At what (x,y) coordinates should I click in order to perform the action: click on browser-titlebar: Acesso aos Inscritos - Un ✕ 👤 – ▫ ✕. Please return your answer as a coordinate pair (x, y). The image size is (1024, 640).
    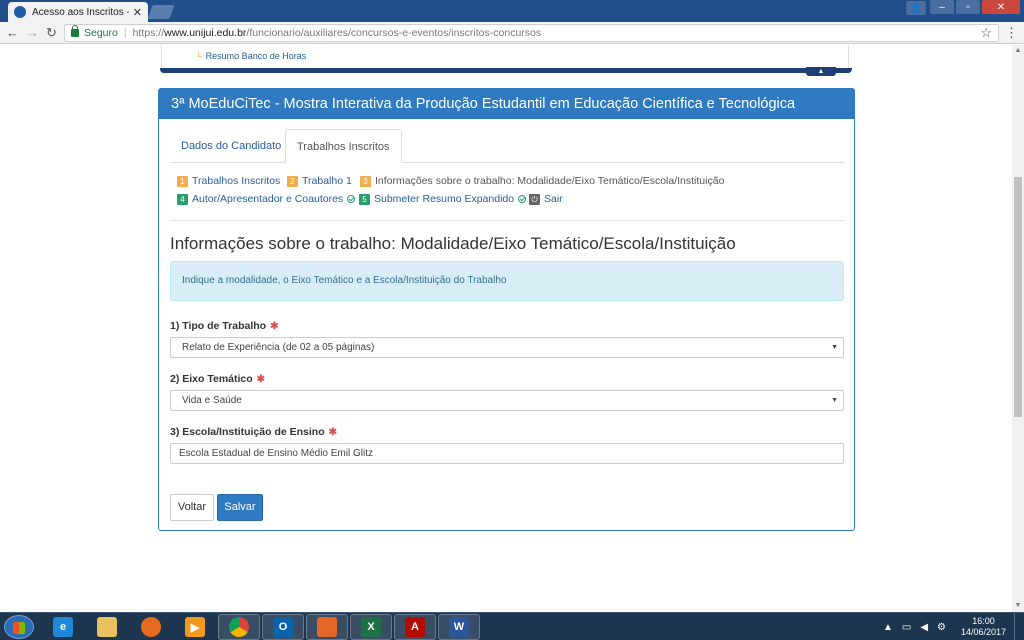
    Looking at the image, I should click on (512, 11).